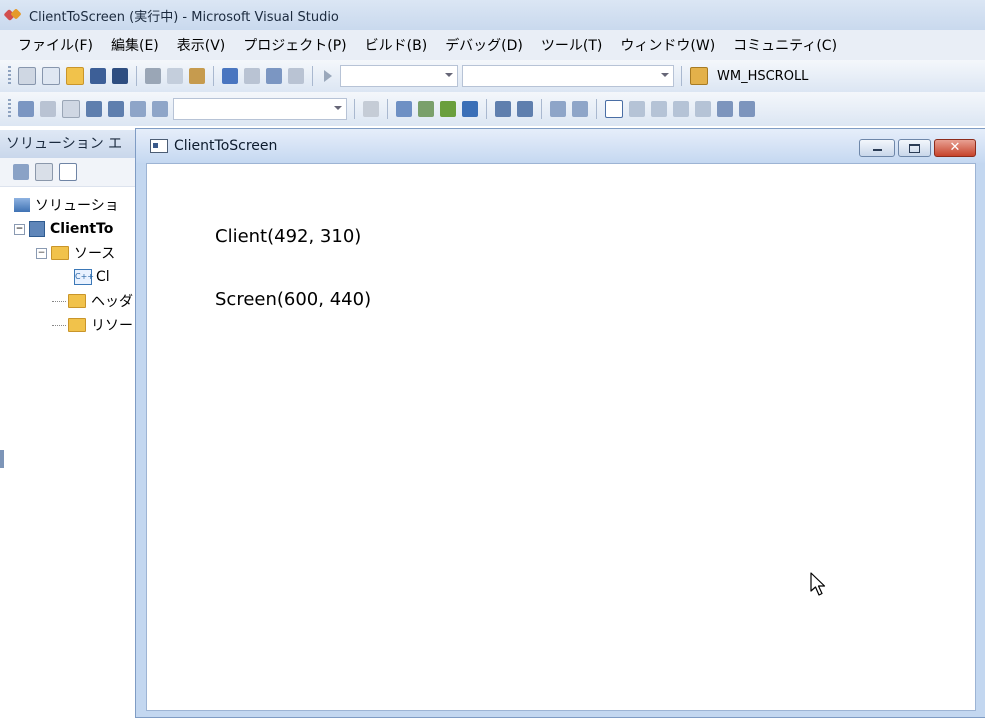 The height and width of the screenshot is (718, 985). I want to click on solution-explorer-toolbar, so click(70, 172).